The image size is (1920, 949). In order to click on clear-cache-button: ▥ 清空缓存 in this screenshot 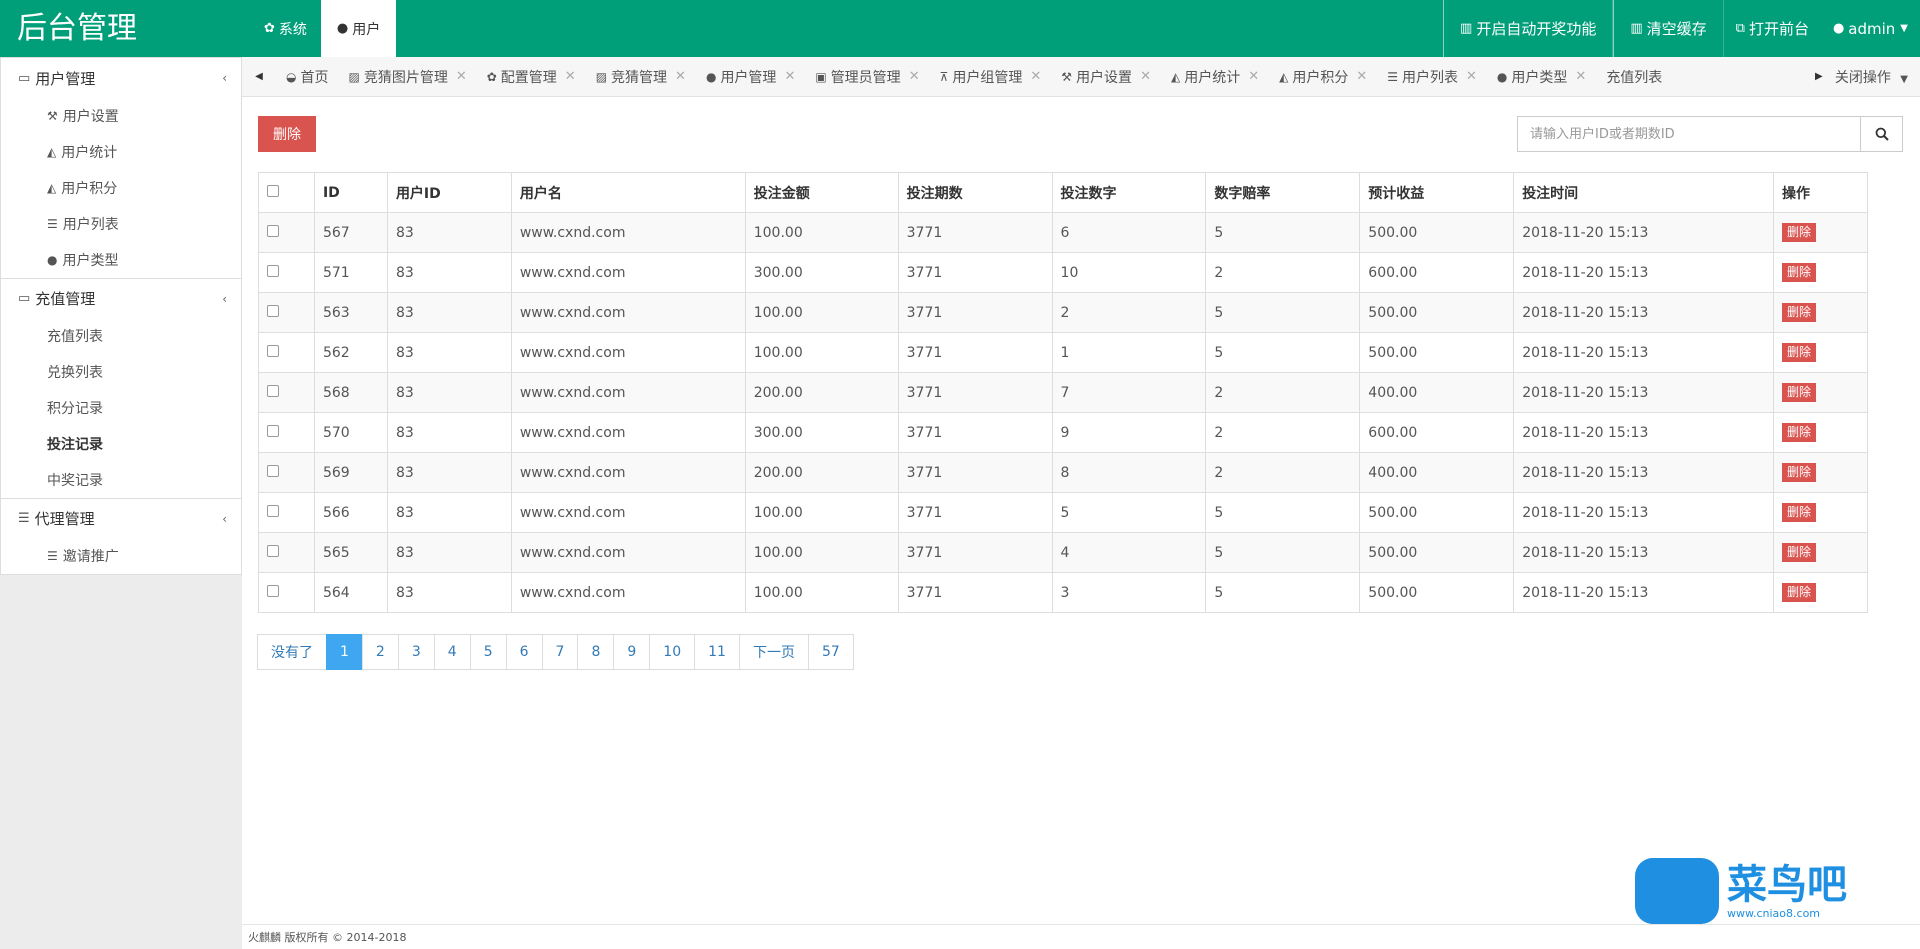, I will do `click(1668, 28)`.